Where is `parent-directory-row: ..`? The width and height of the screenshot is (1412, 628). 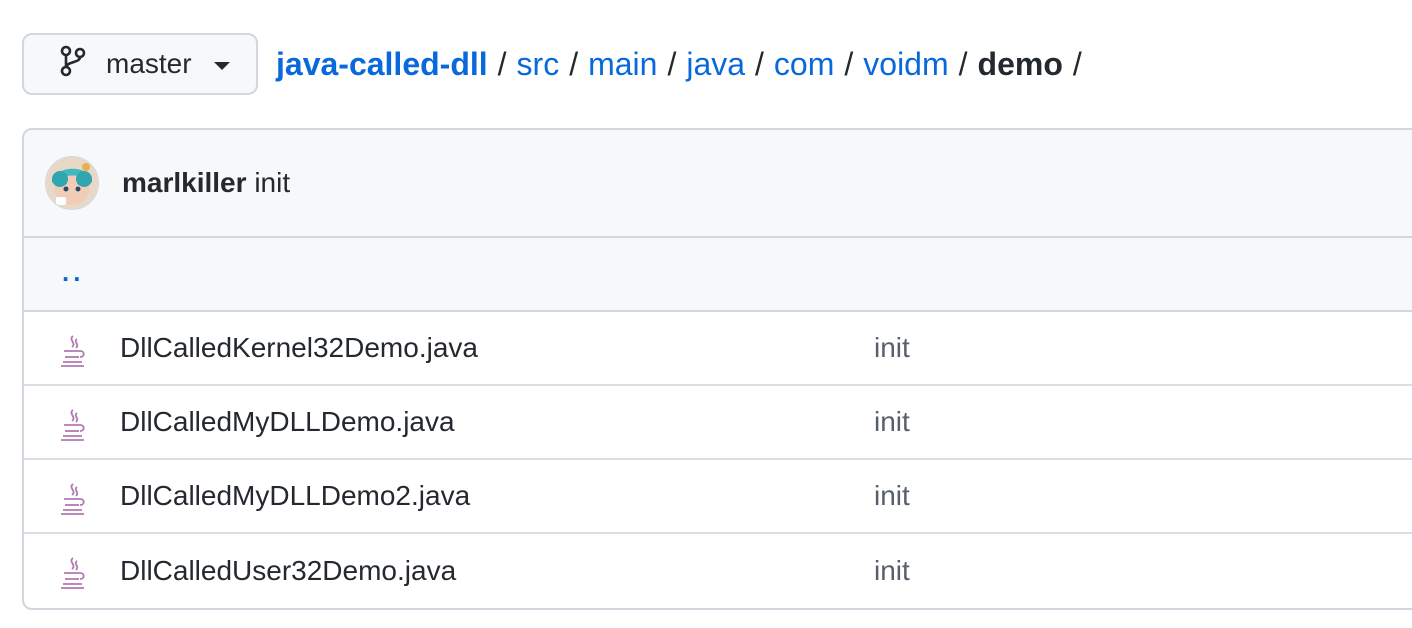
parent-directory-row: .. is located at coordinates (718, 275).